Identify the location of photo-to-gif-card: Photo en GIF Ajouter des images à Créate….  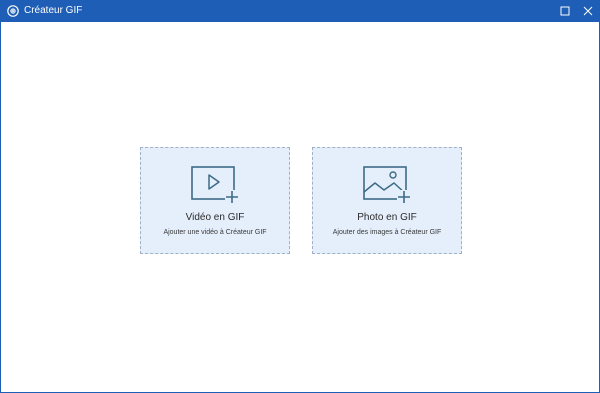
(387, 200).